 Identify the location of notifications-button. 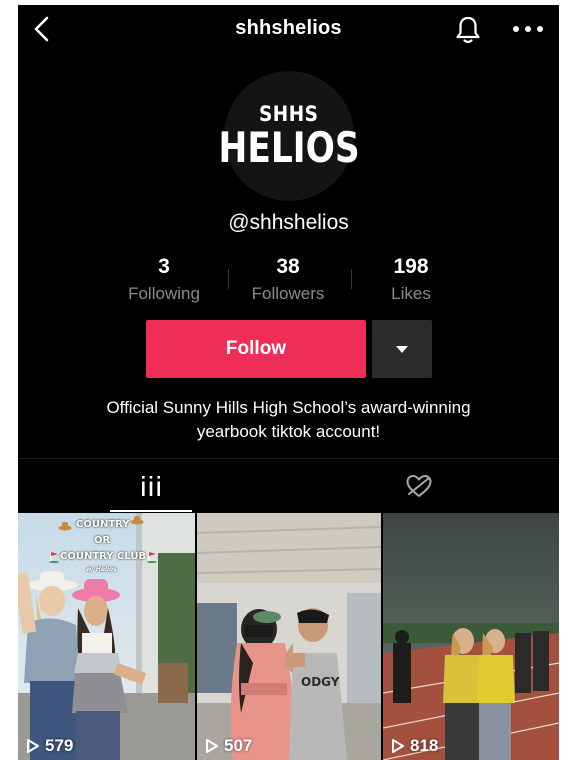
(468, 30).